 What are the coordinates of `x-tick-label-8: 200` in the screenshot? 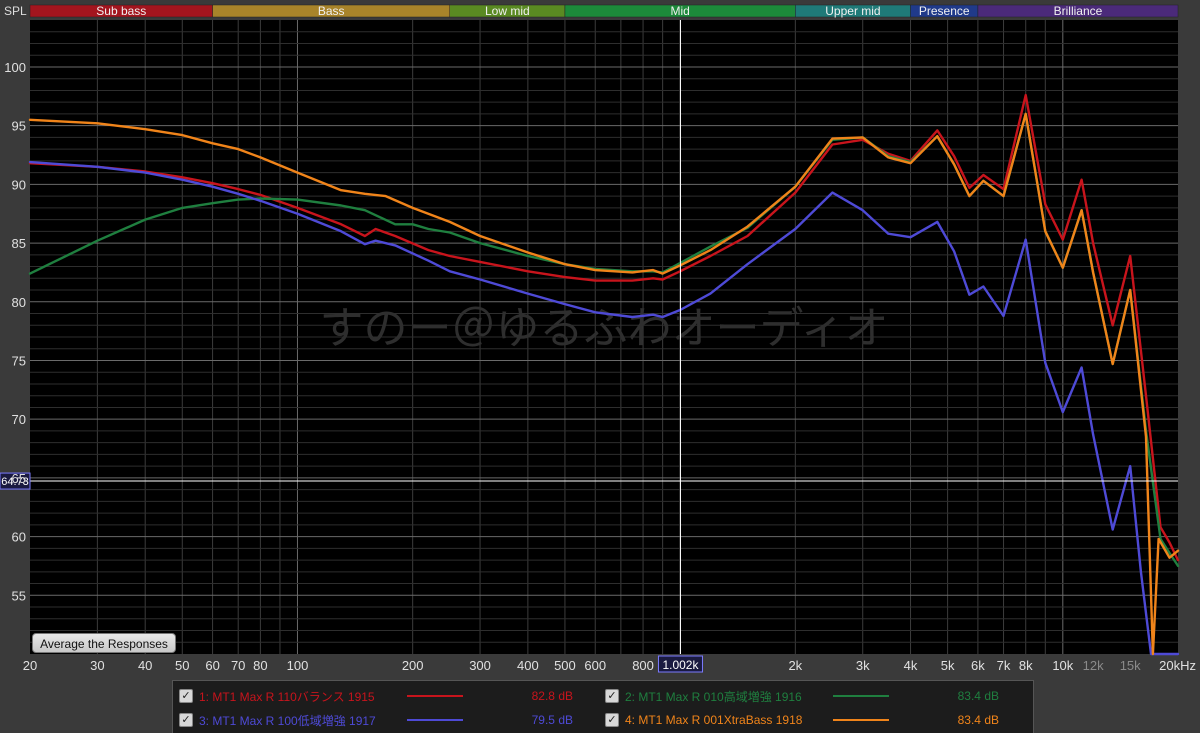 It's located at (413, 665).